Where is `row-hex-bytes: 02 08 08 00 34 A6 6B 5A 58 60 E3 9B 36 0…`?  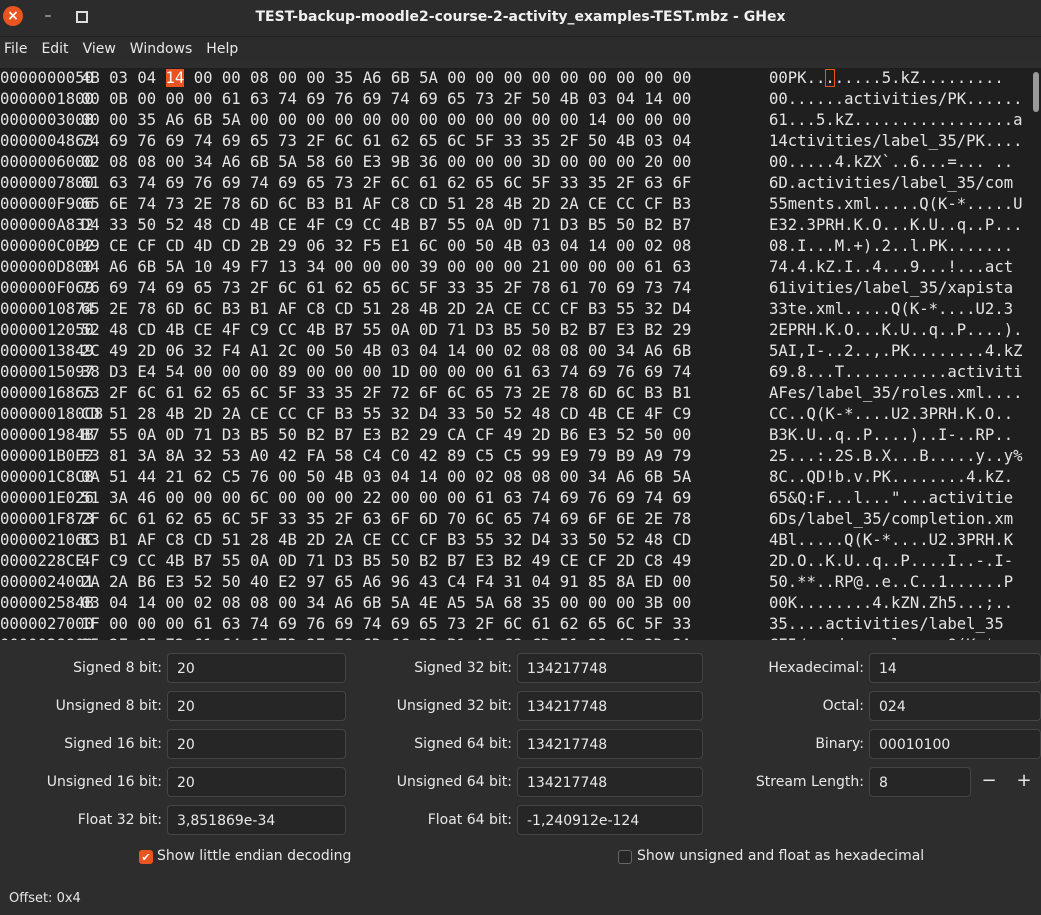
row-hex-bytes: 02 08 08 00 34 A6 6B 5A 58 60 E3 9B 36 0… is located at coordinates (386, 162).